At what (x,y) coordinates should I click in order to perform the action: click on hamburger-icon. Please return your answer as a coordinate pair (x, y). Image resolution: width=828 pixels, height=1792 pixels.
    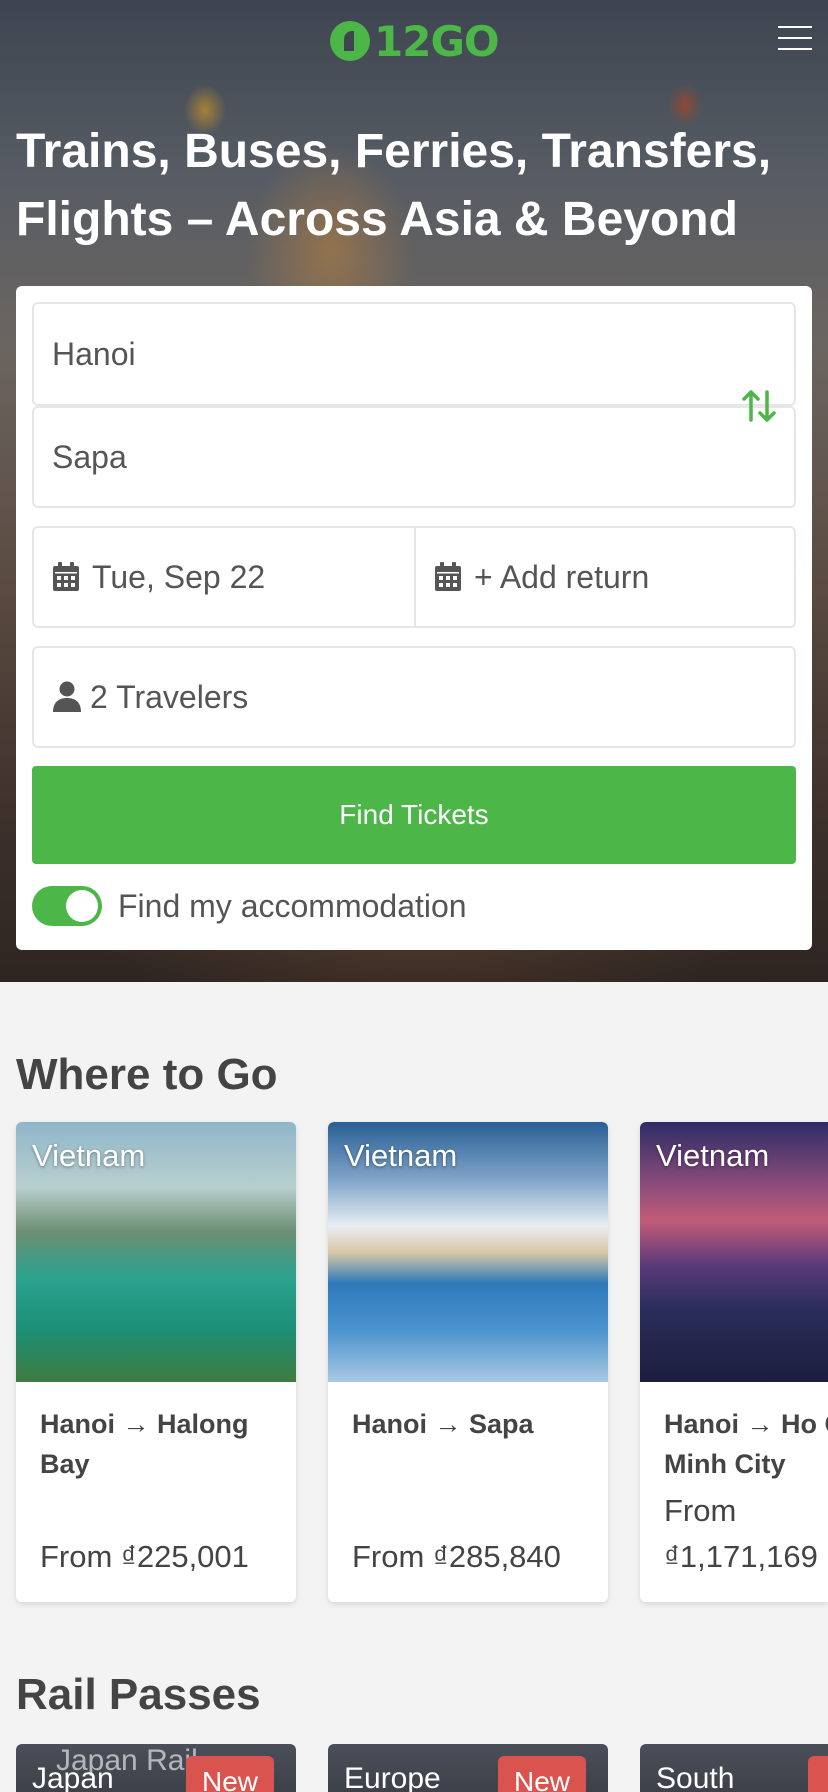
    Looking at the image, I should click on (795, 39).